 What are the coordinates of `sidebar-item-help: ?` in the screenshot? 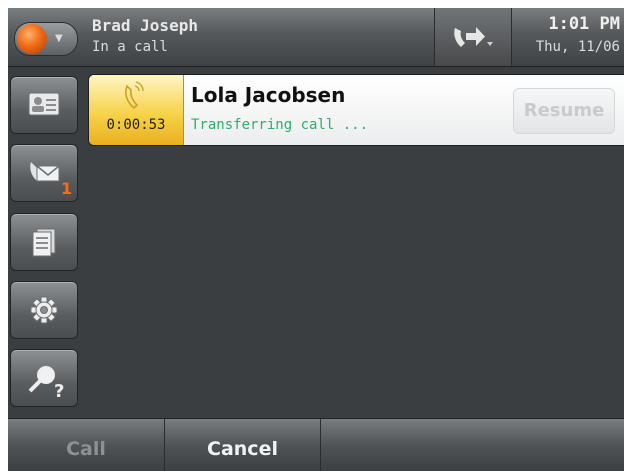 It's located at (44, 378).